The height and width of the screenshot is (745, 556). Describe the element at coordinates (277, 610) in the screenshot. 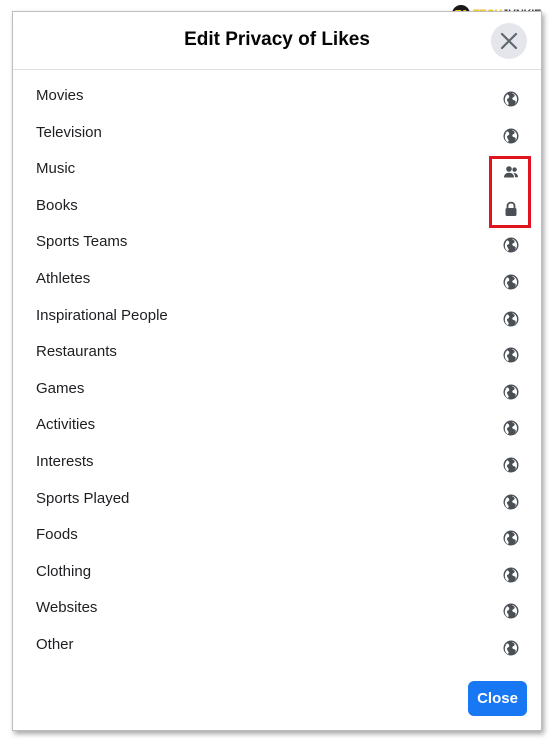

I see `list-item: Websites` at that location.